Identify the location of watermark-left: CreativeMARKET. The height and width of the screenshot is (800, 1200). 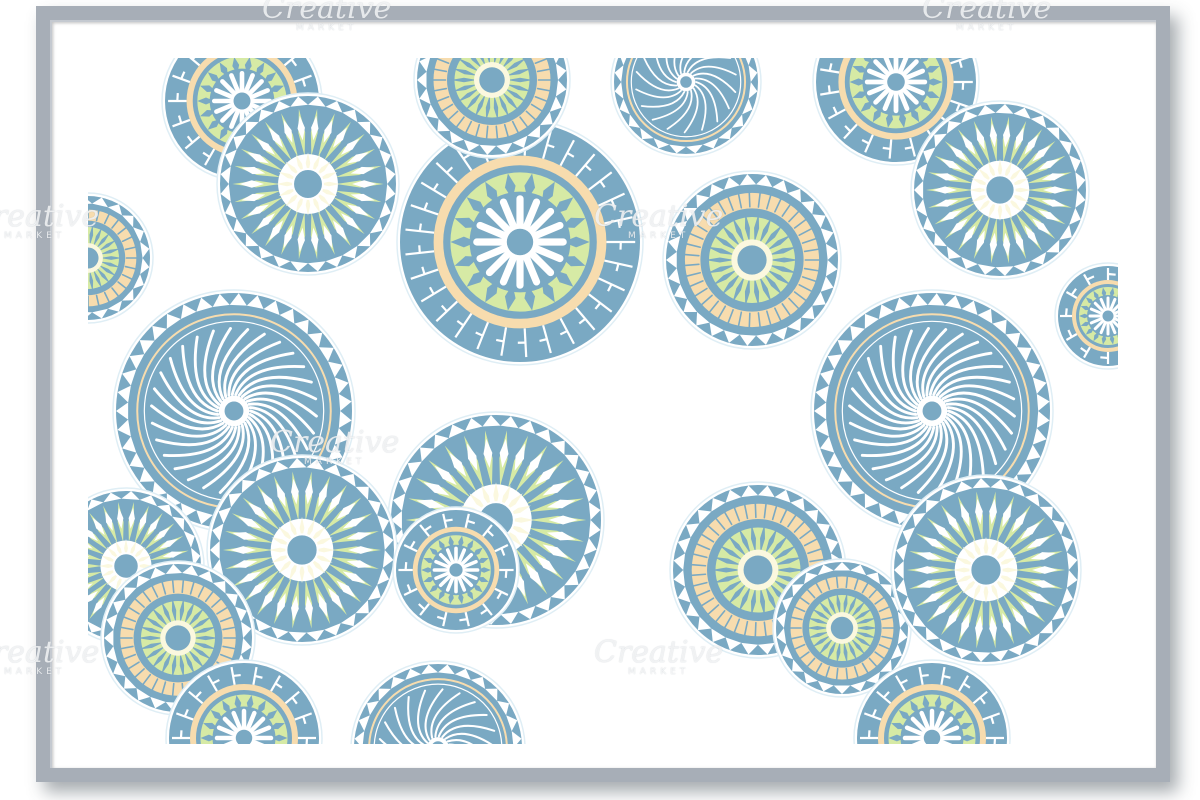
(50, 220).